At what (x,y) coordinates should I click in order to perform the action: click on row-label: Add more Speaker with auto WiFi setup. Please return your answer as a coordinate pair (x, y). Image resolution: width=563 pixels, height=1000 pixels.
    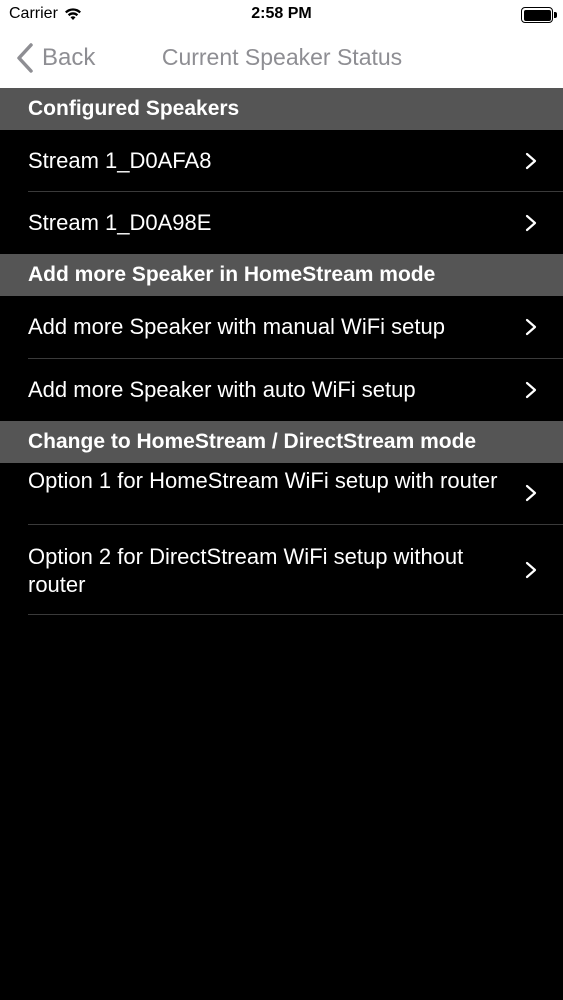
    Looking at the image, I should click on (222, 389).